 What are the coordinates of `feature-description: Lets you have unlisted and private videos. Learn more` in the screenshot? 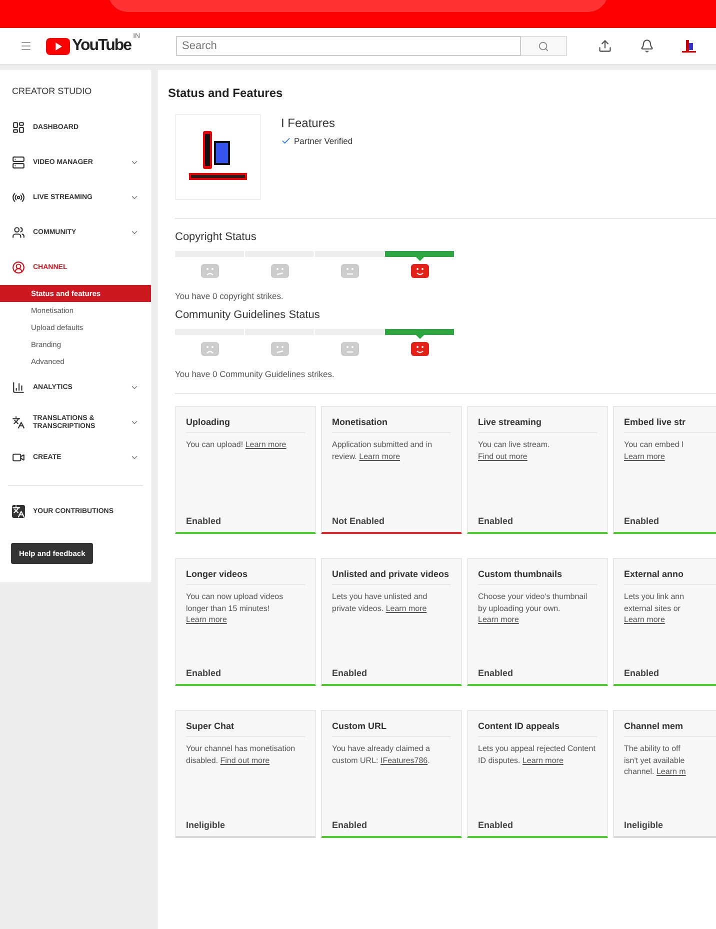 It's located at (380, 603).